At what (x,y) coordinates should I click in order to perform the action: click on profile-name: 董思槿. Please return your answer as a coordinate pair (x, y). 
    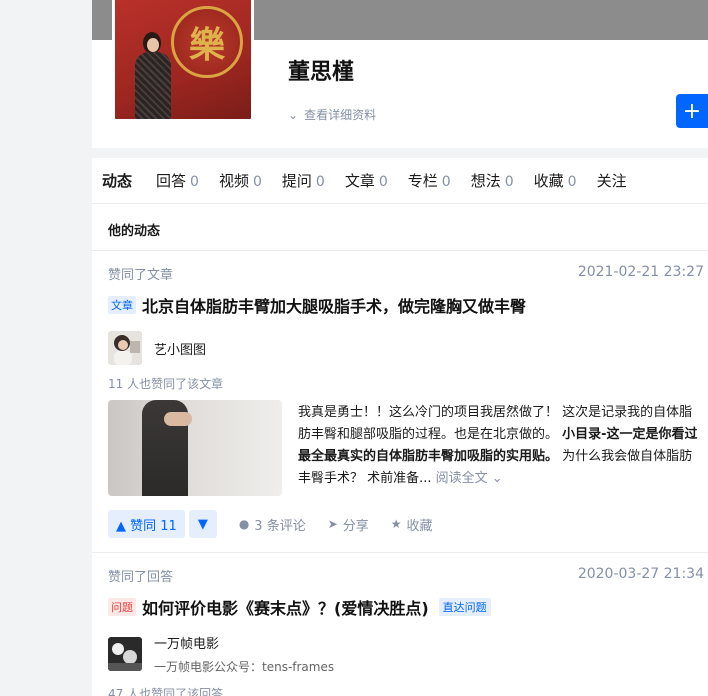
    Looking at the image, I should click on (321, 72).